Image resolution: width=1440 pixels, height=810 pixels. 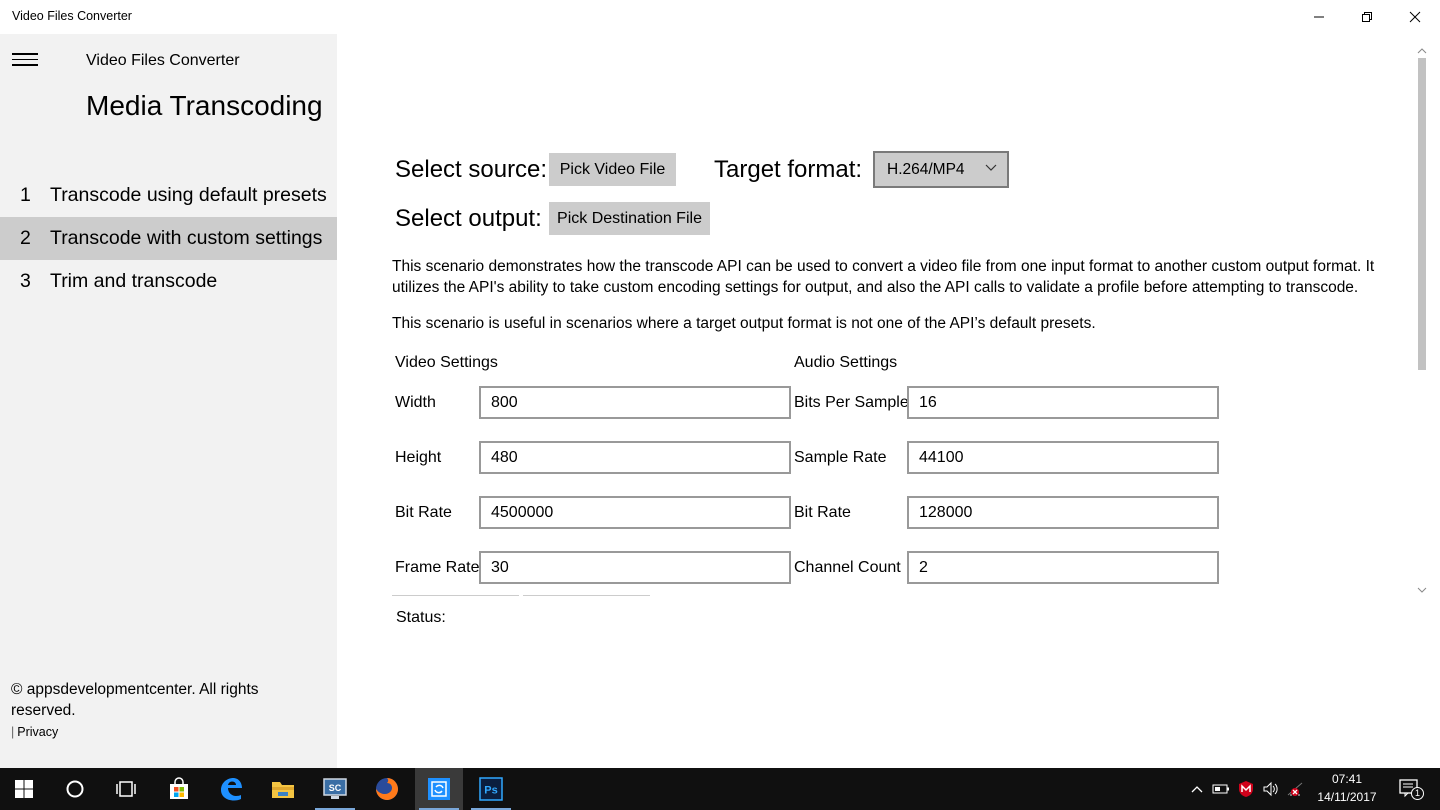 I want to click on audio-sample-rate-field, so click(x=1063, y=457).